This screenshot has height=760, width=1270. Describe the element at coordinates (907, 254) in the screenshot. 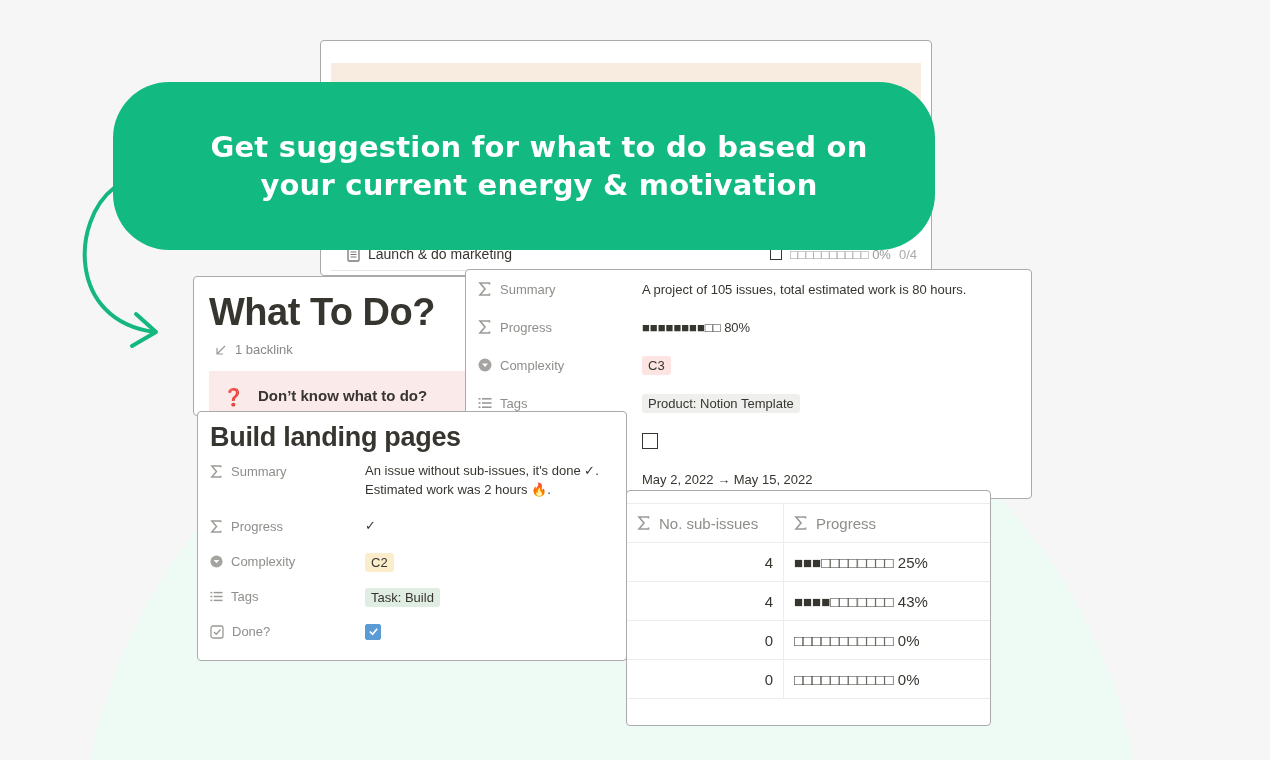

I see `count-text: 0/4` at that location.